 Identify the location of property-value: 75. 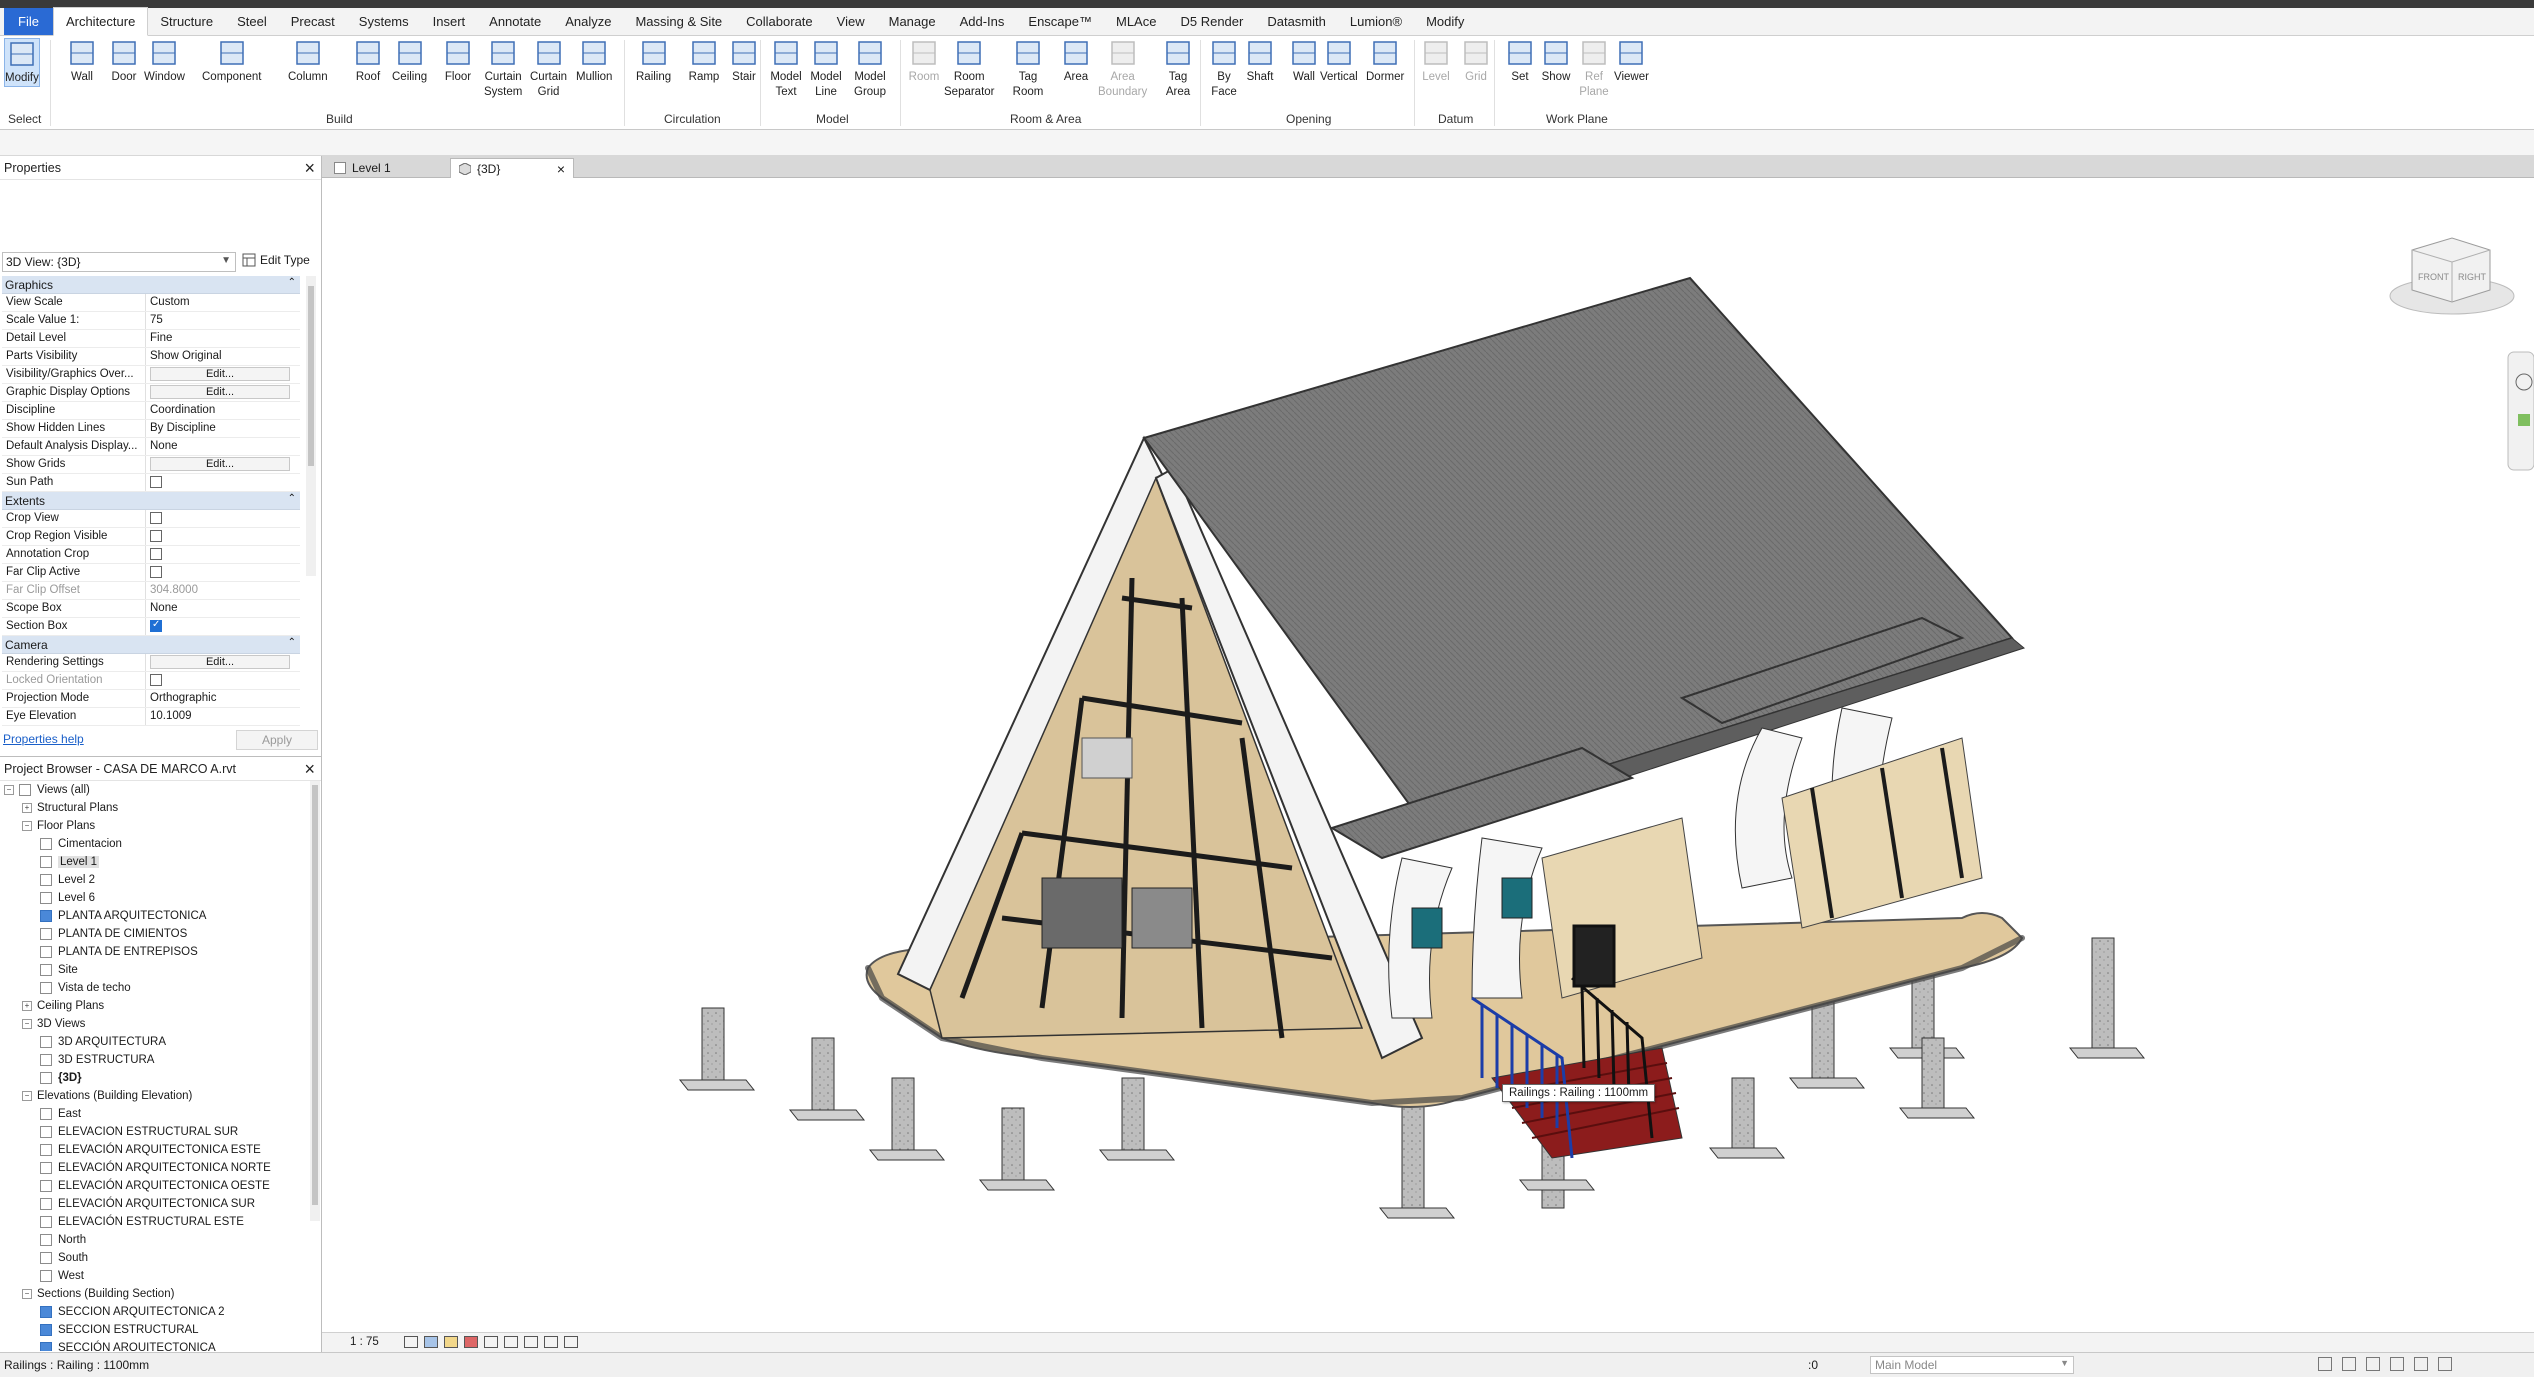
(223, 320).